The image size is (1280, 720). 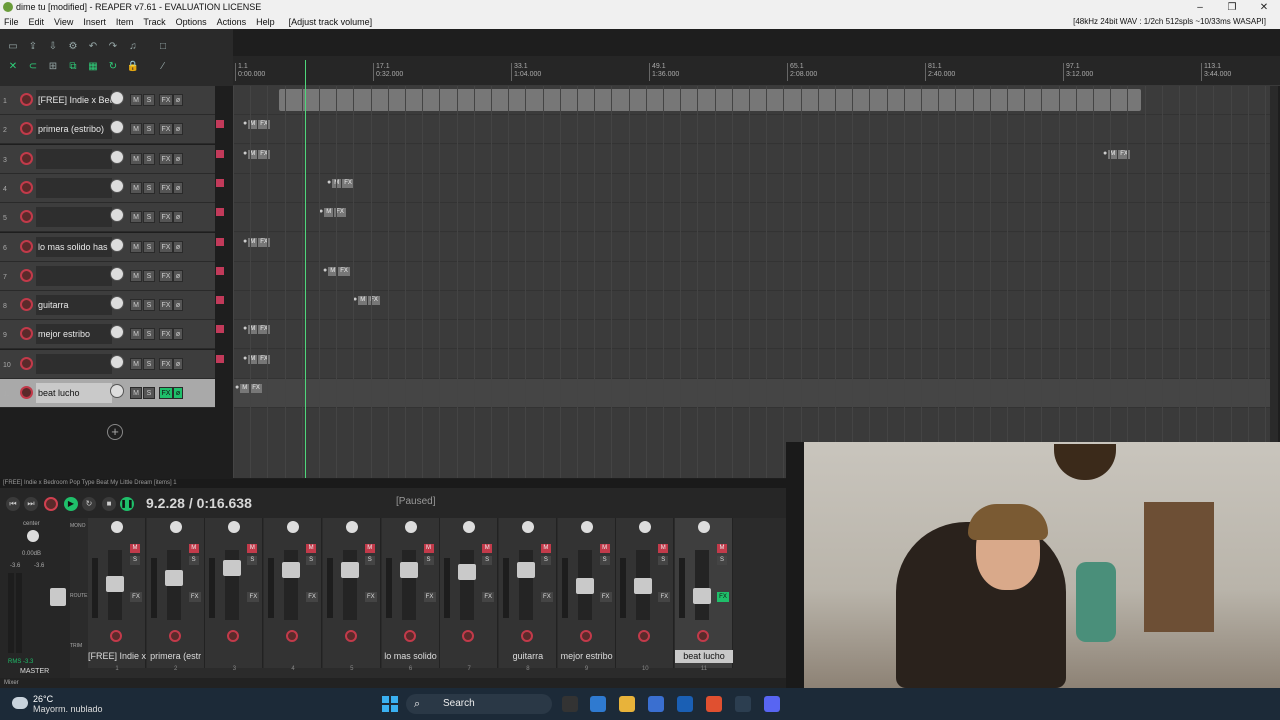 I want to click on track-name: primera (estribo), so click(x=74, y=129).